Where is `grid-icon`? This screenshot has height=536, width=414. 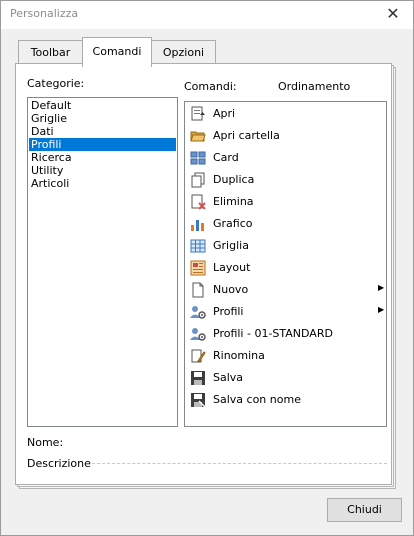 grid-icon is located at coordinates (198, 246).